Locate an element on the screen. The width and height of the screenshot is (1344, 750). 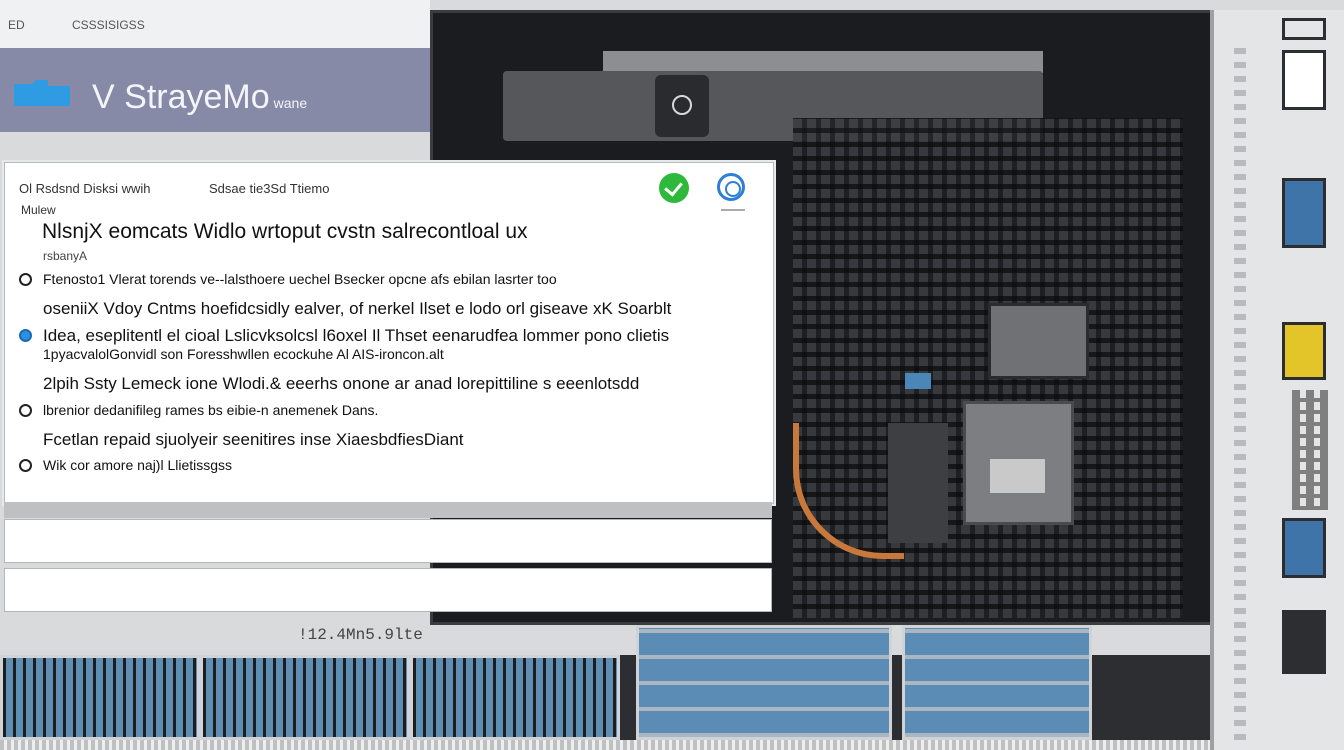
dialog-small-label: Mulew is located at coordinates (38, 210).